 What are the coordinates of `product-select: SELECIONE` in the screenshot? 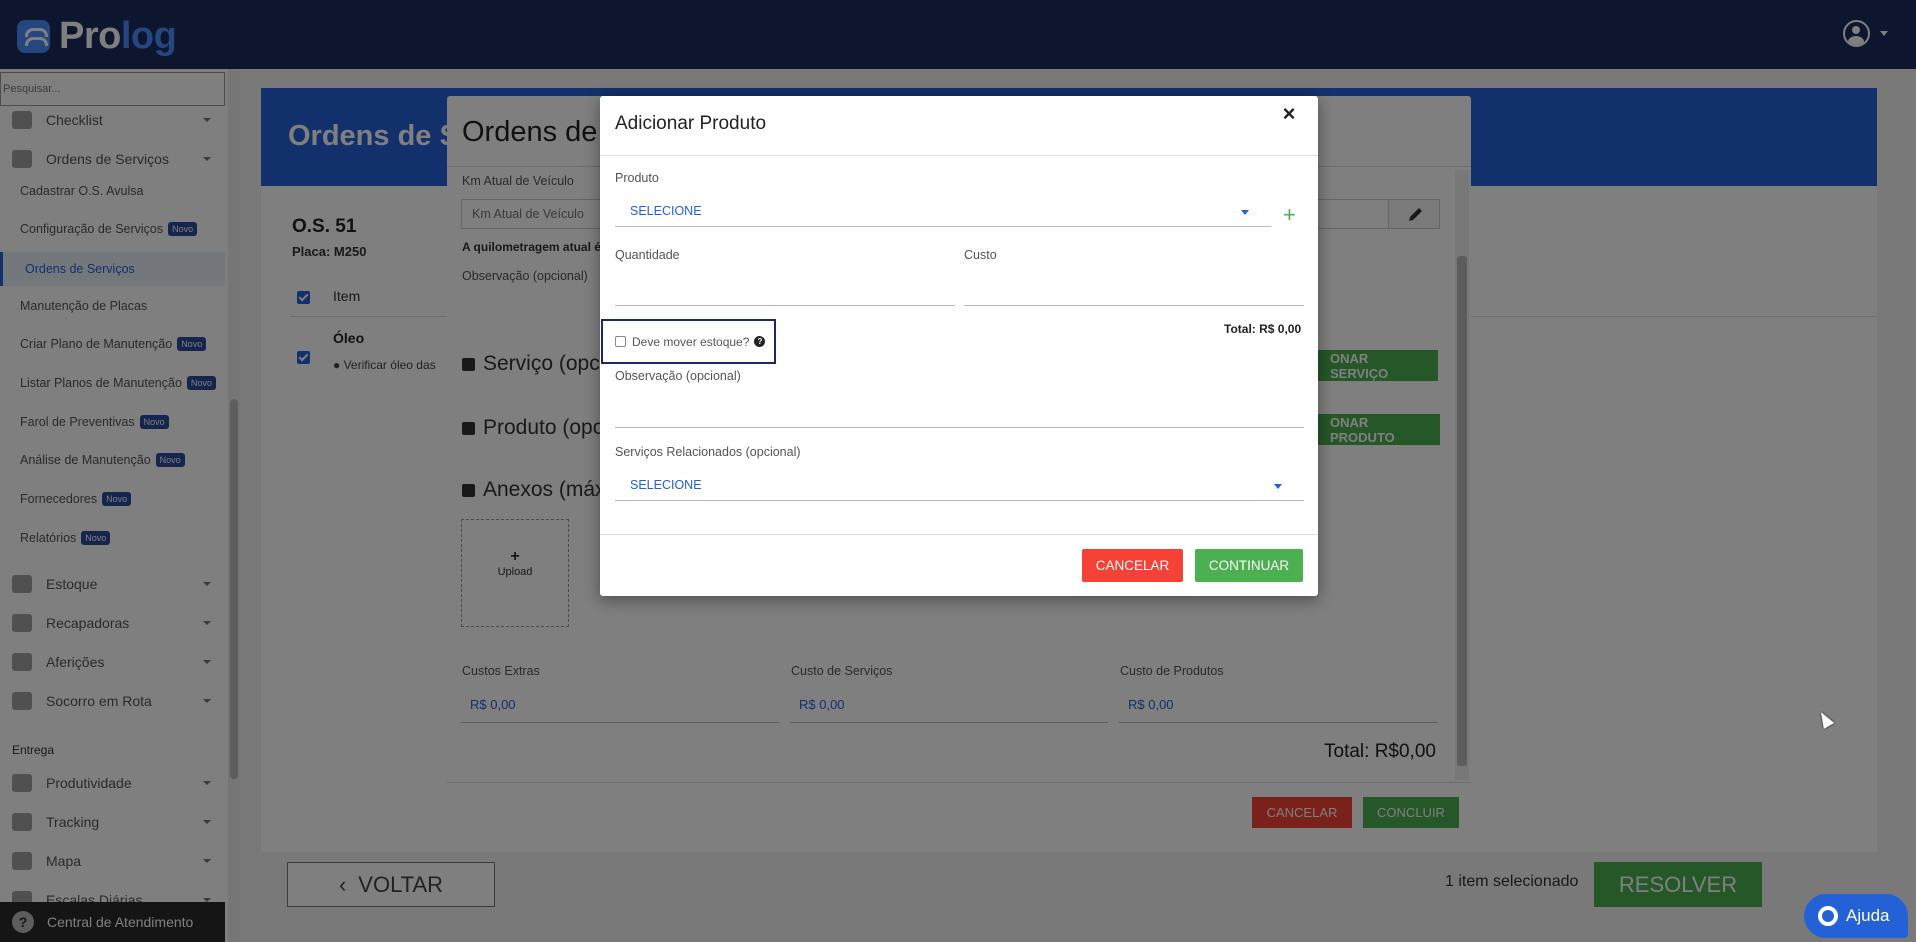 It's located at (943, 211).